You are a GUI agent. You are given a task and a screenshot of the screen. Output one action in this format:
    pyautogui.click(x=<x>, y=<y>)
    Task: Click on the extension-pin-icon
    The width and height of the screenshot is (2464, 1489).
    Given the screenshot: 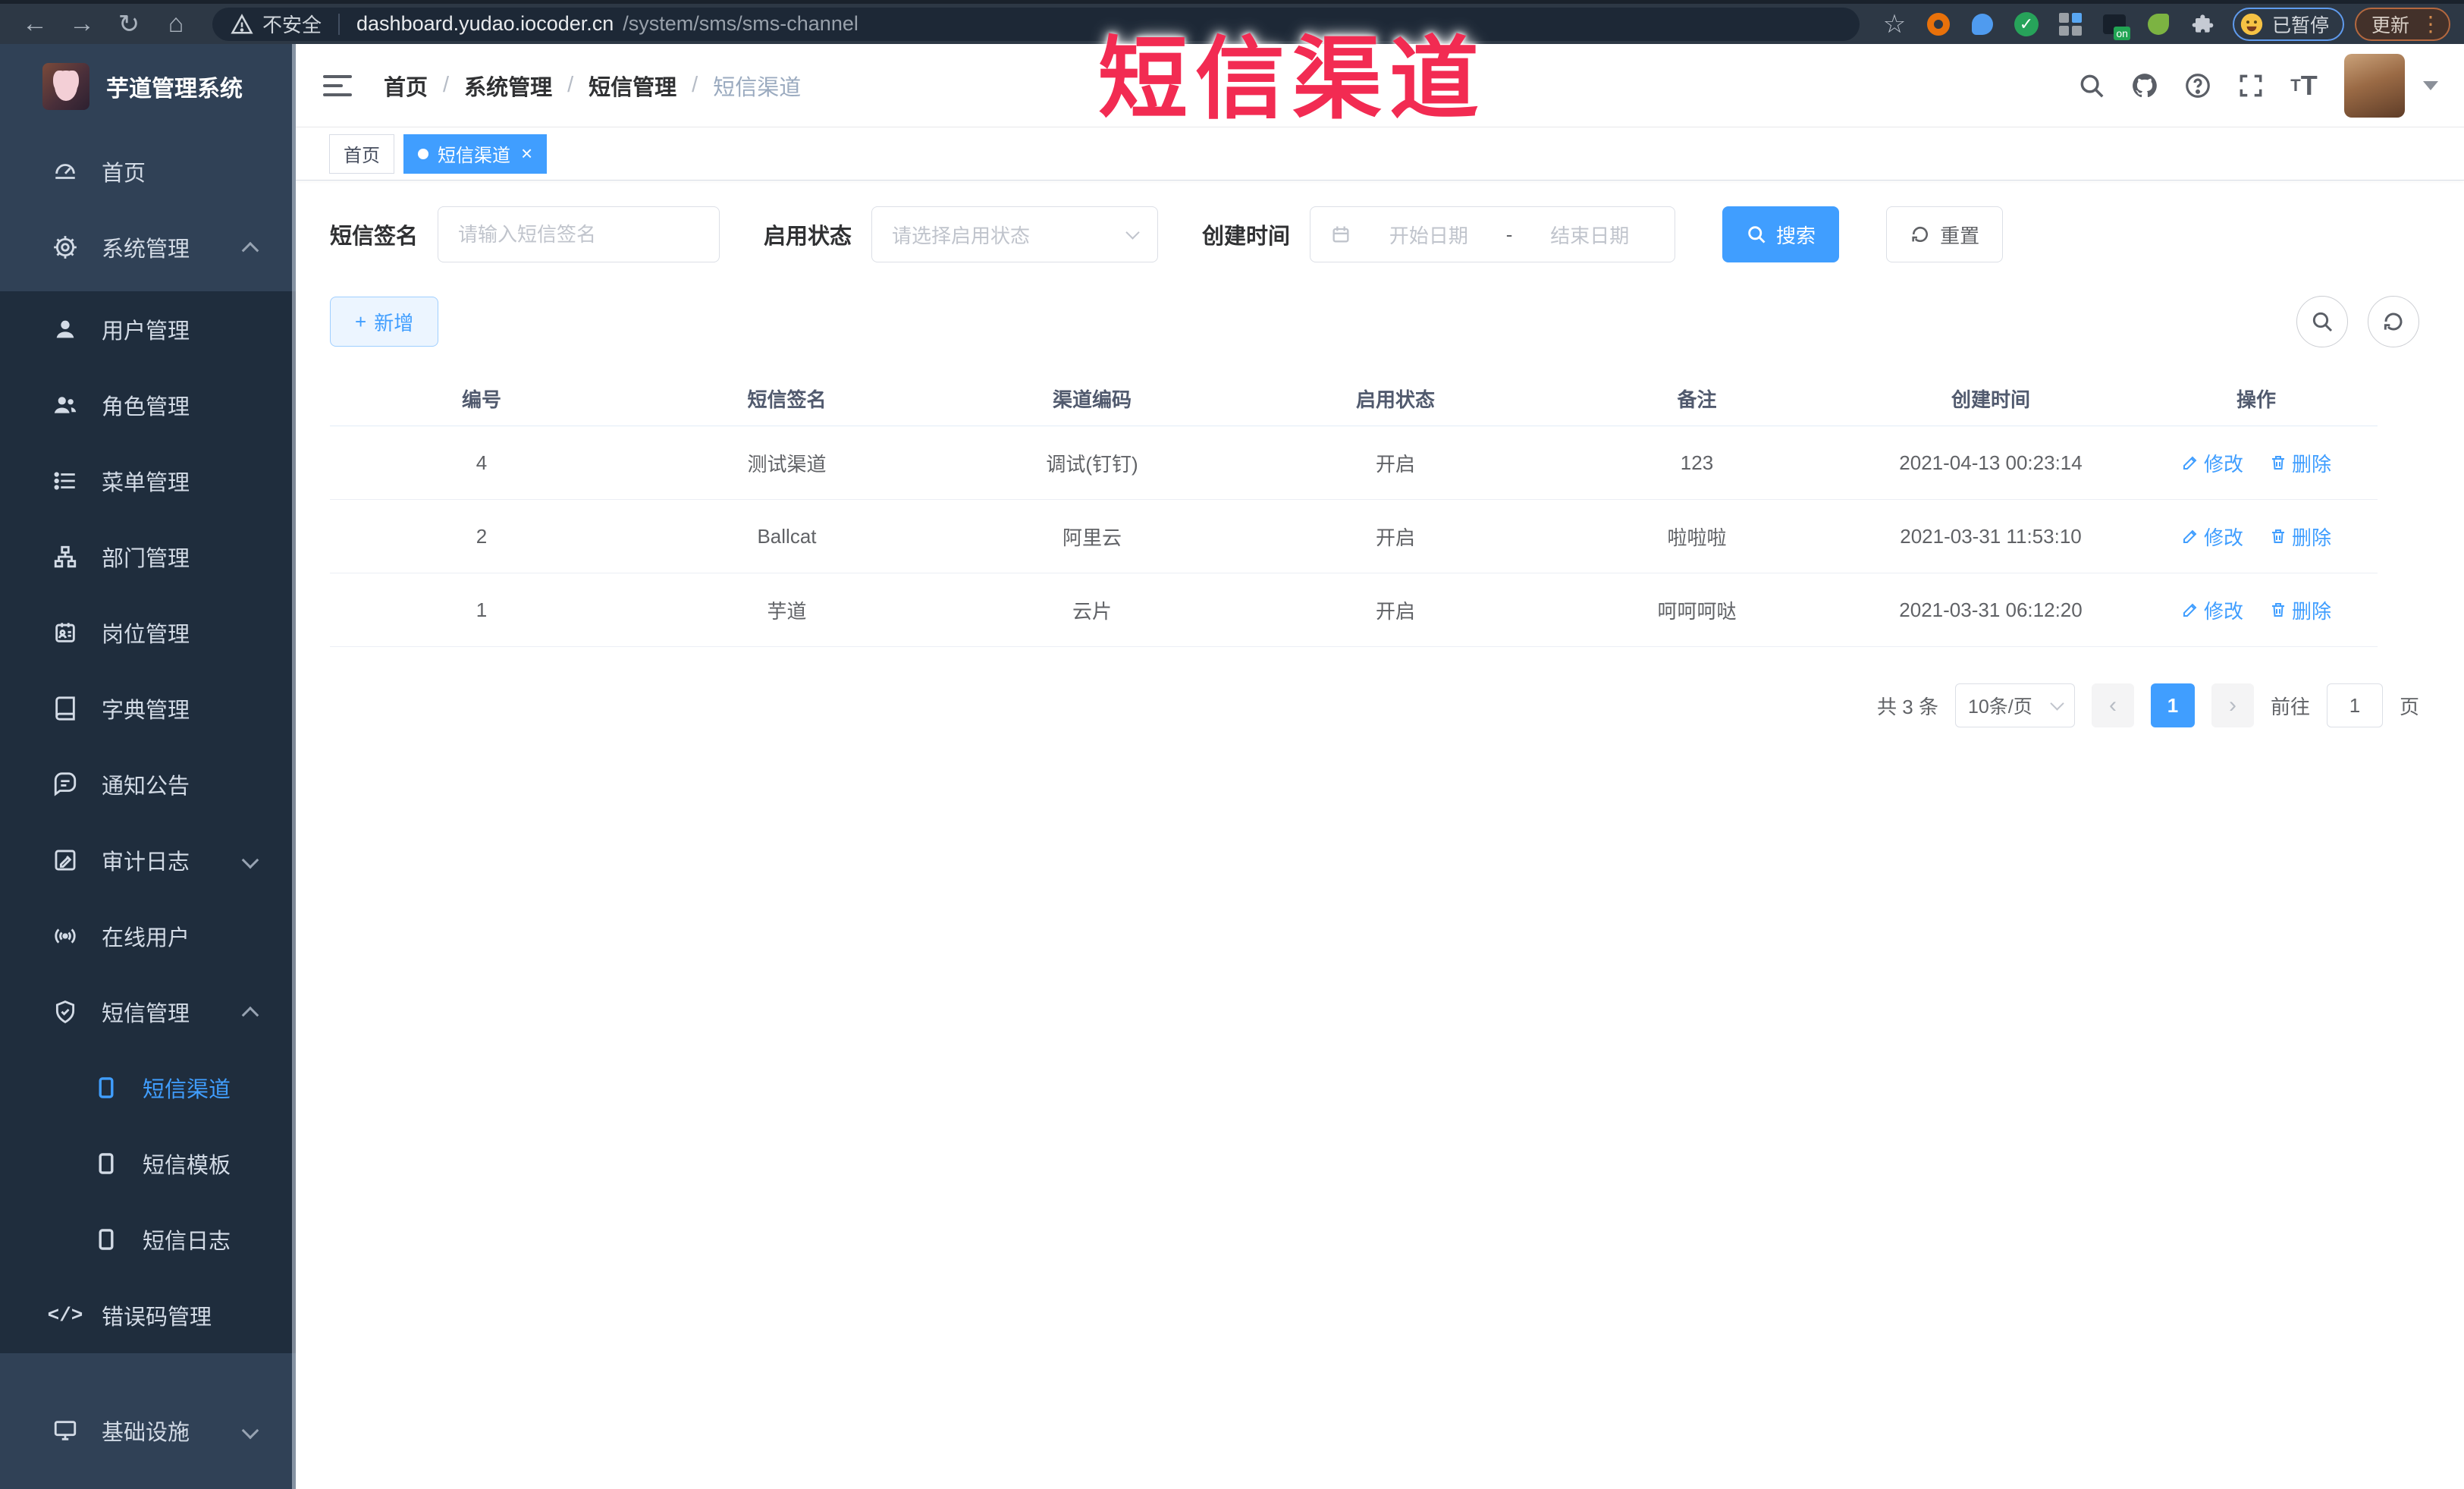 What is the action you would take?
    pyautogui.click(x=1982, y=24)
    